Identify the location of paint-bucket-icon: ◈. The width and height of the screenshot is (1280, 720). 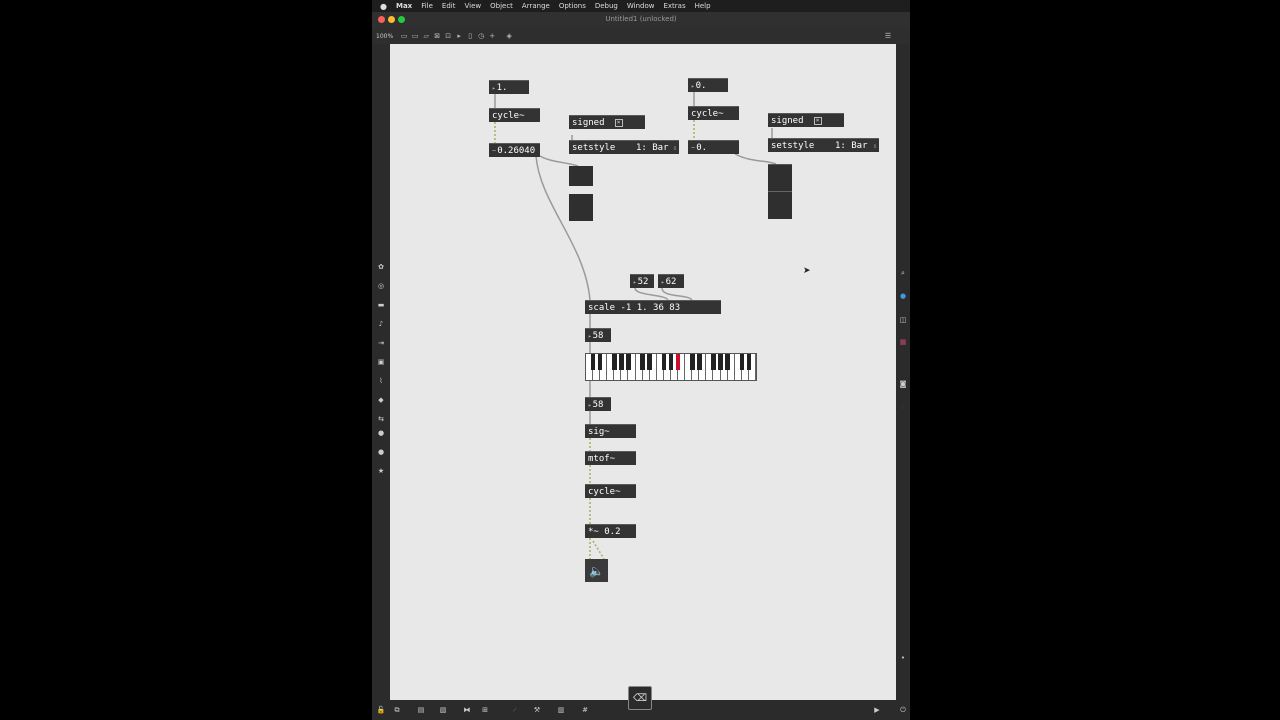
(509, 36).